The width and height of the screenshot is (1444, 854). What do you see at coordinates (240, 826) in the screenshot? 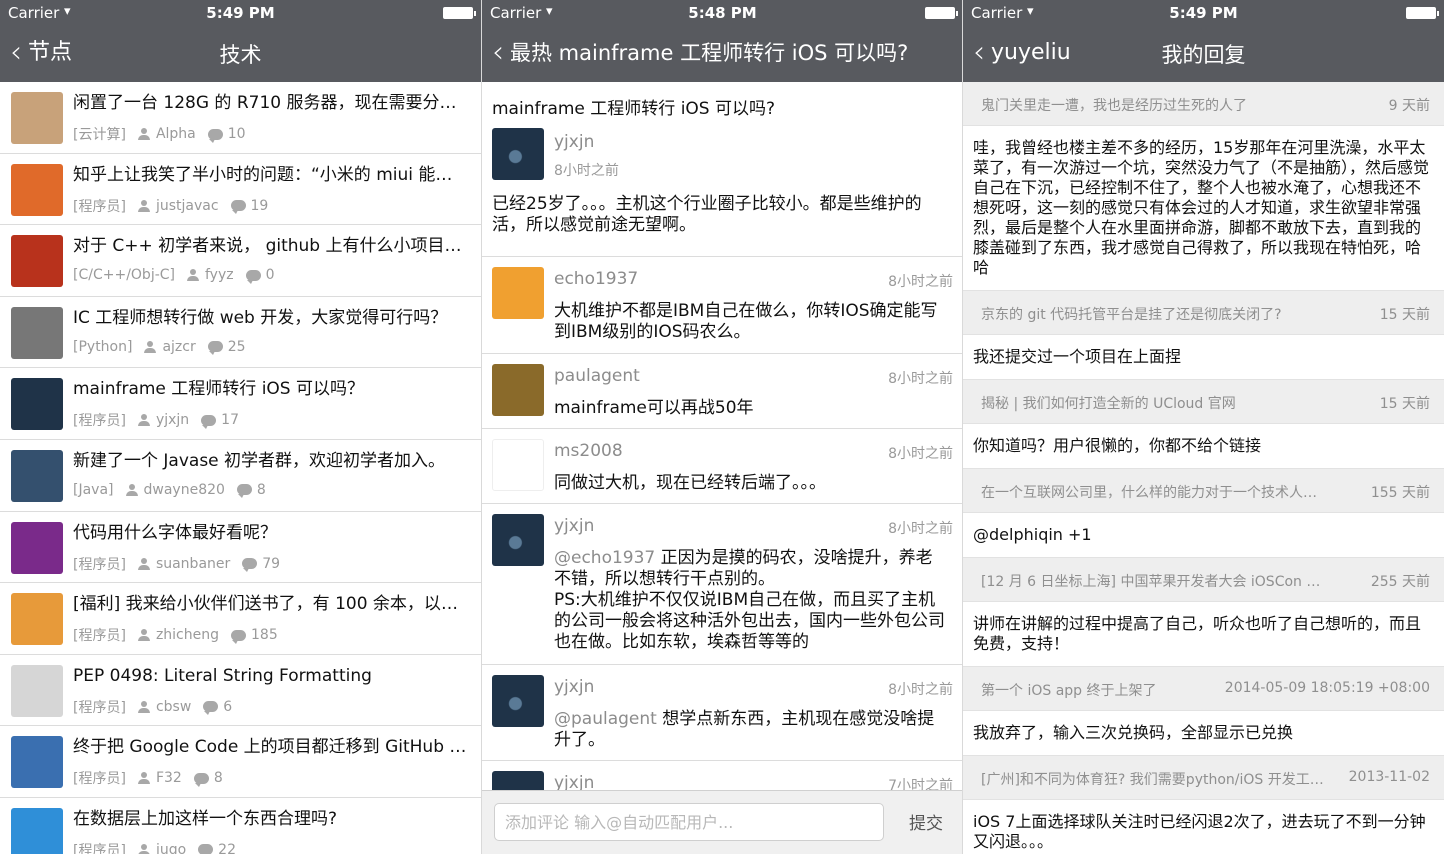
I see `topic-row: 在数据层上加这样一个东西合理吗? [程序员] iugo 22` at bounding box center [240, 826].